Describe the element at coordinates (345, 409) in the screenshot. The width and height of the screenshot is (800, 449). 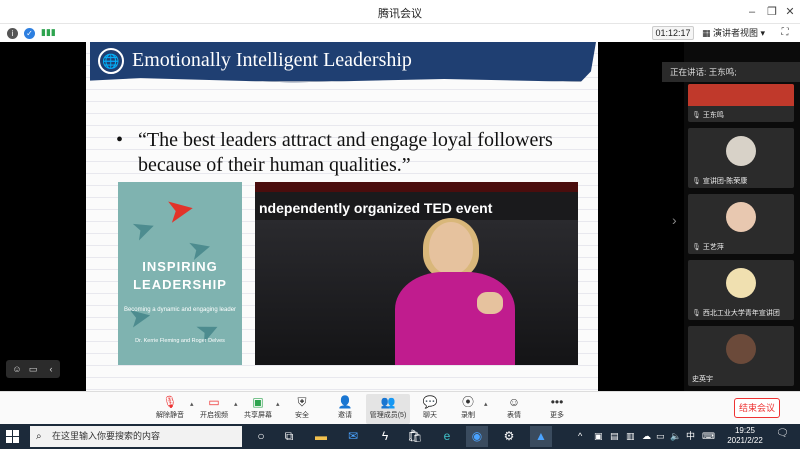
I see `invite-button: 👤 邀请` at that location.